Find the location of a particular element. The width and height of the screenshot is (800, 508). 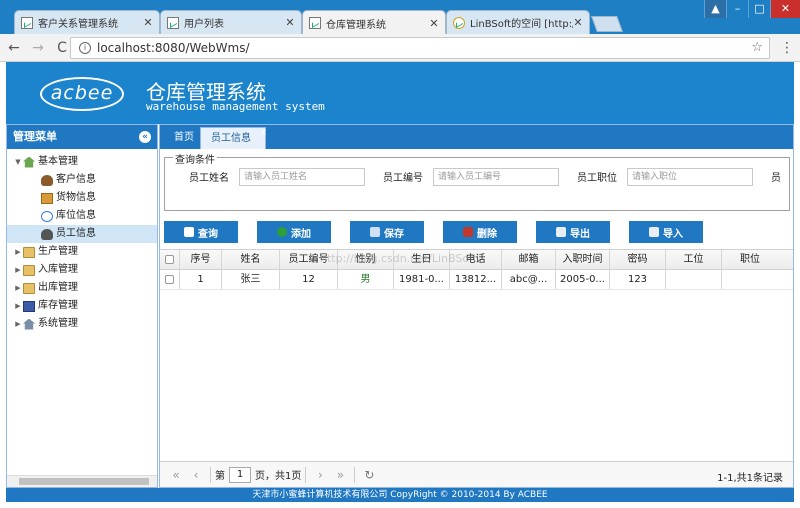

browser-tab: LinBSoft的空间 [http:// ✕ is located at coordinates (518, 22).